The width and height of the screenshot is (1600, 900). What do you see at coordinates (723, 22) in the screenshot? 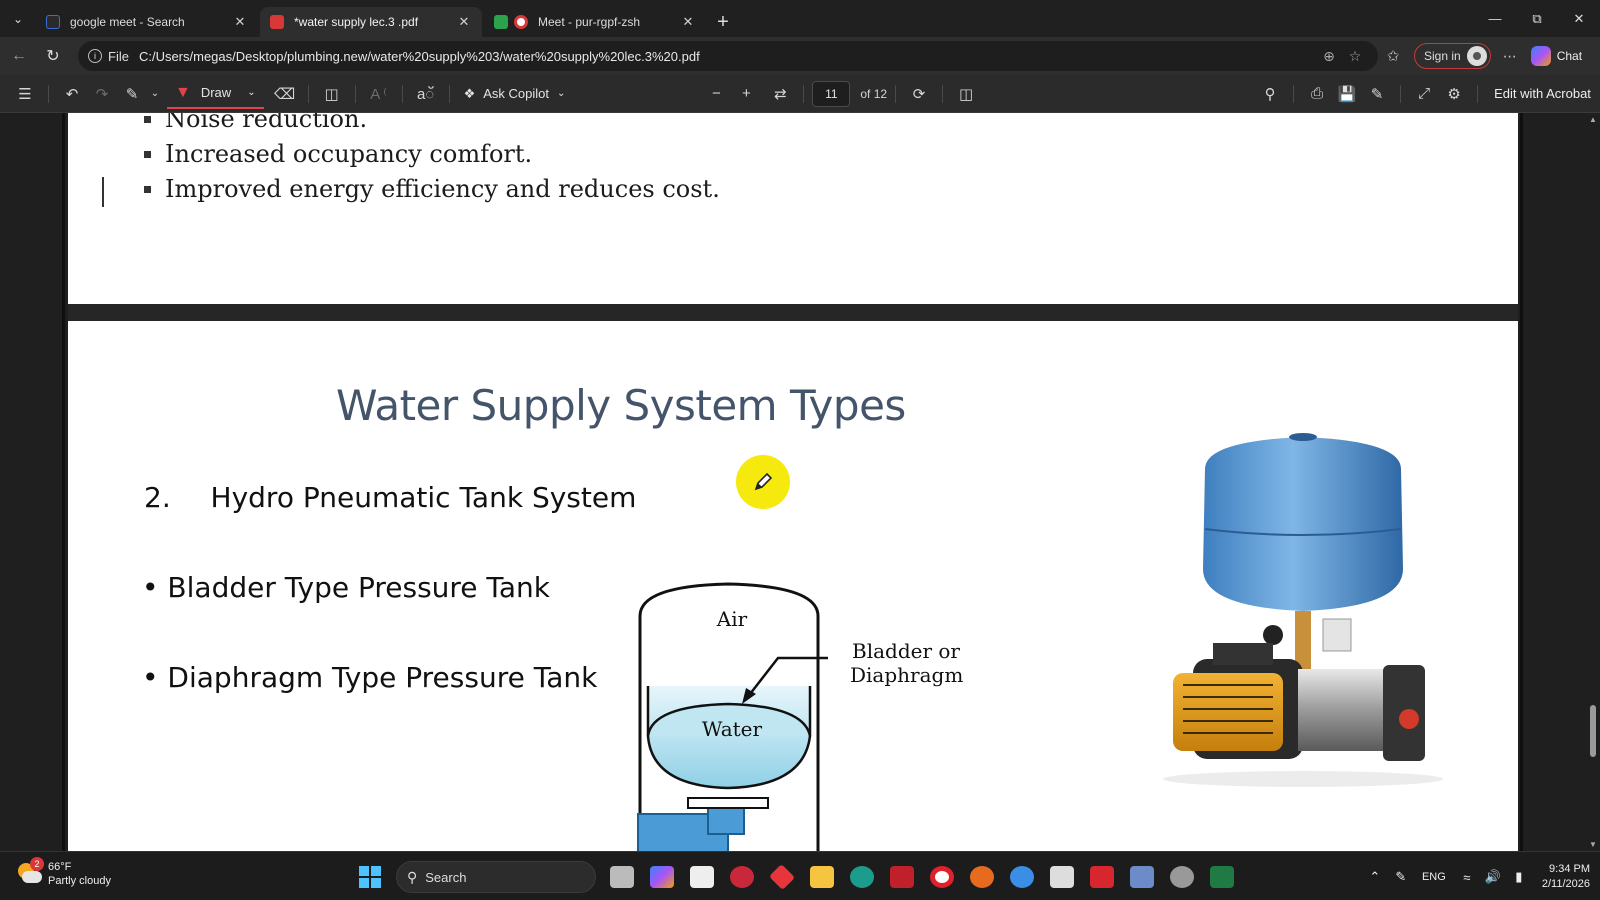
I see `new-tab-button: +` at bounding box center [723, 22].